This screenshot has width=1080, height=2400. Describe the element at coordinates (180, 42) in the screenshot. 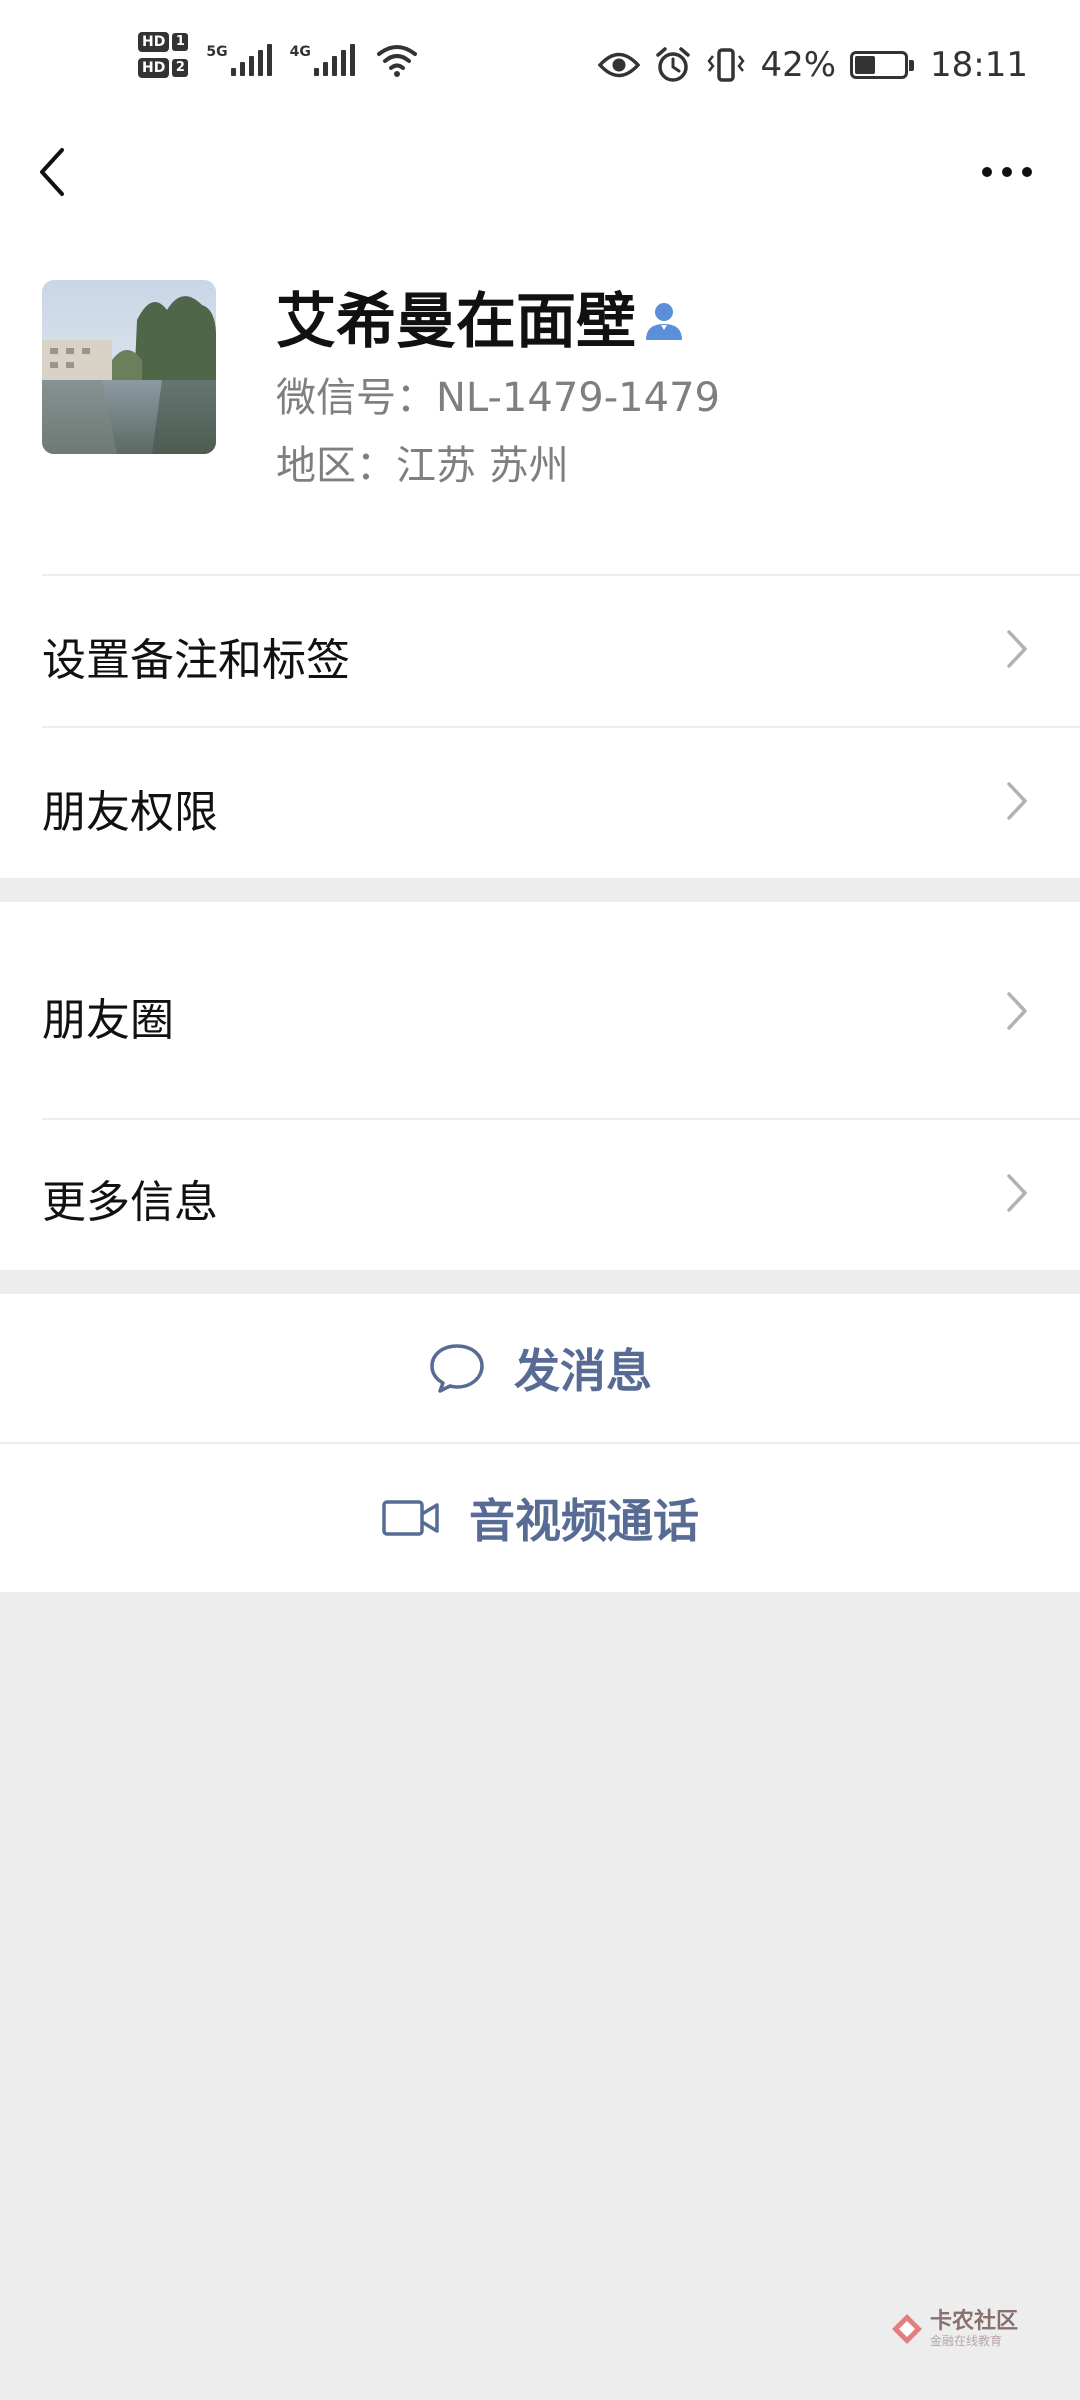

I see `sim1-number: 1` at that location.